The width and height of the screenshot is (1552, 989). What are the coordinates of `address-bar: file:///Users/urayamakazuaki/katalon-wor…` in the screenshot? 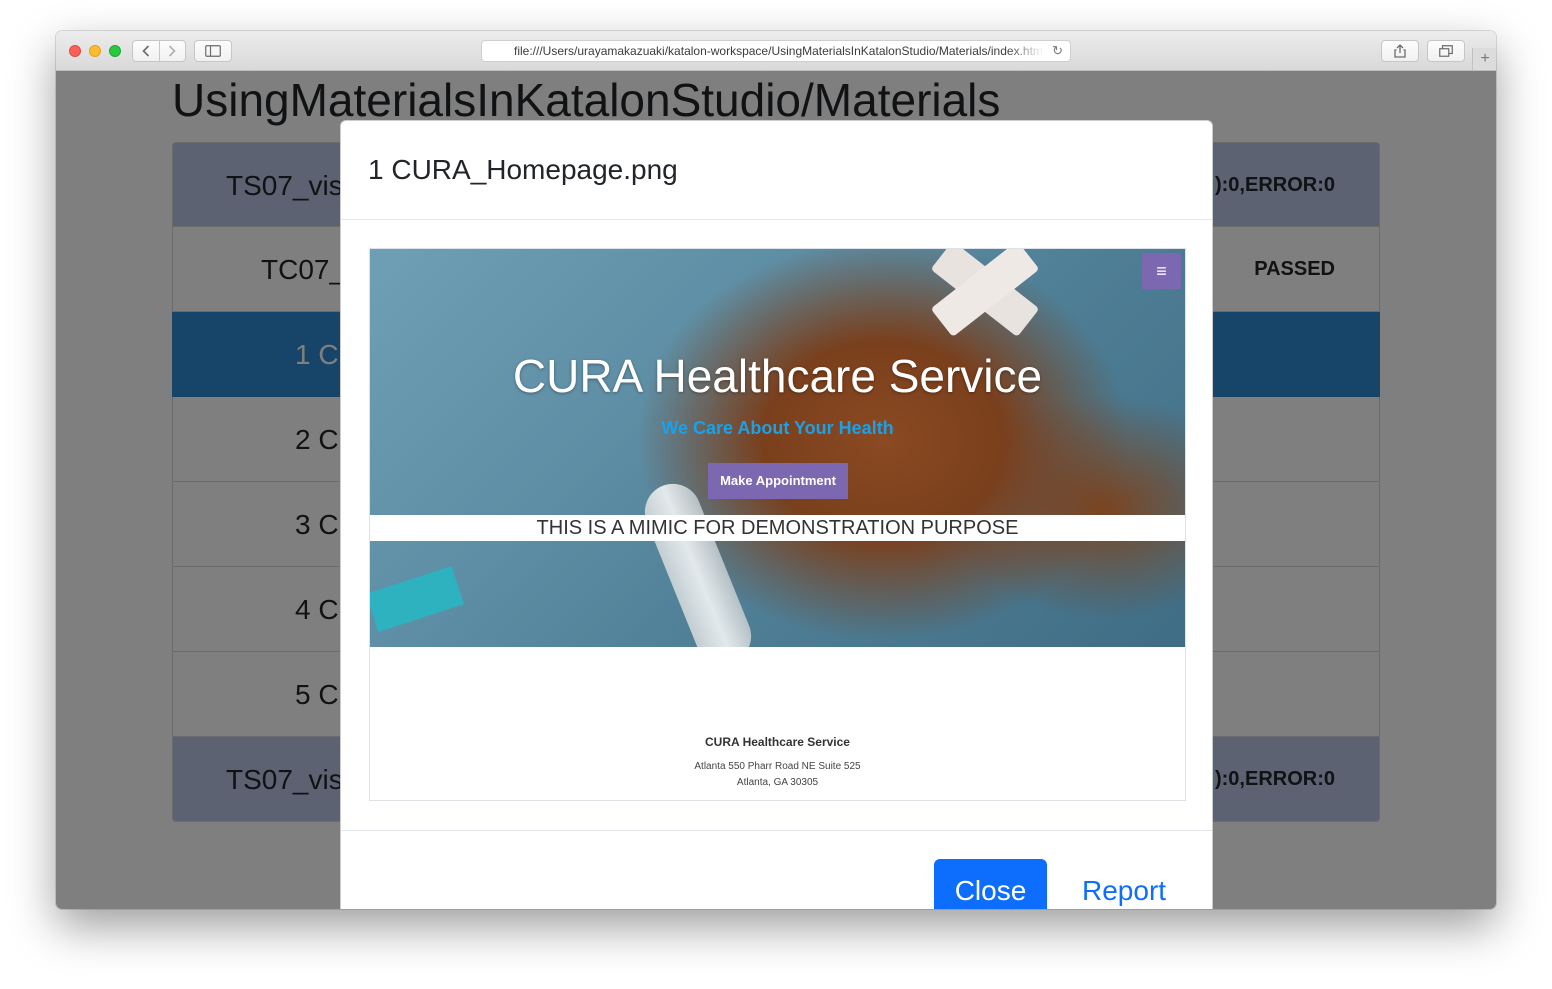 It's located at (776, 51).